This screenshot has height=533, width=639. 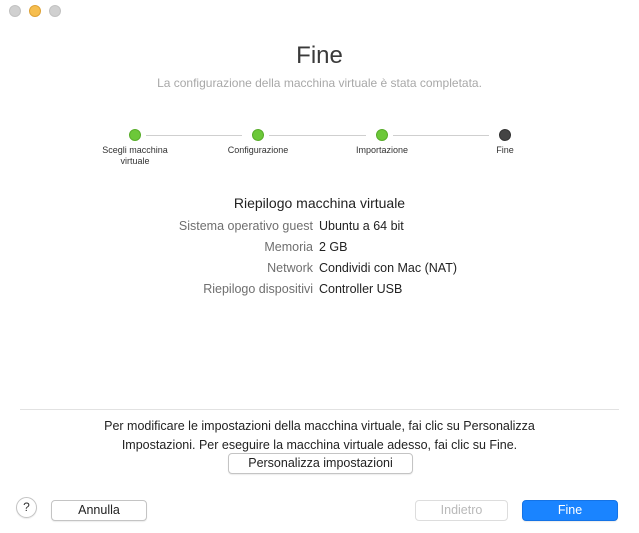 I want to click on customize-settings-button: Personalizza impostazioni, so click(x=320, y=463).